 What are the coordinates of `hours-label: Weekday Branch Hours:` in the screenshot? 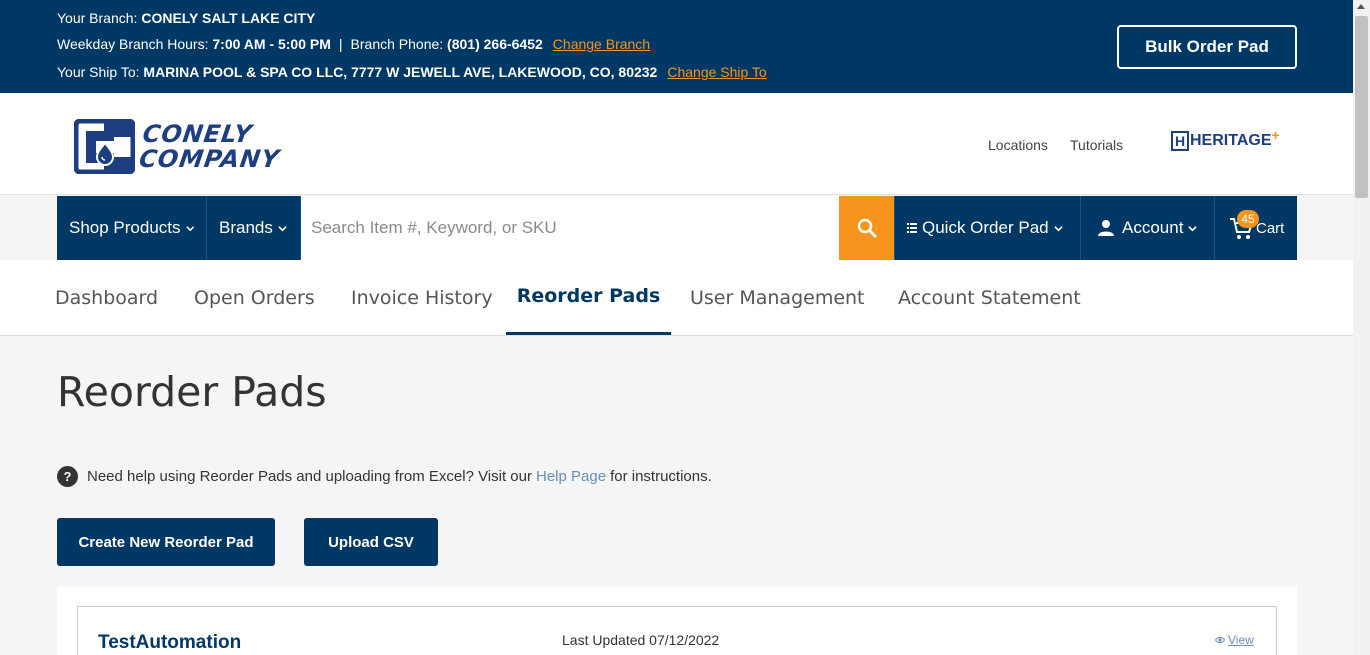 It's located at (135, 44).